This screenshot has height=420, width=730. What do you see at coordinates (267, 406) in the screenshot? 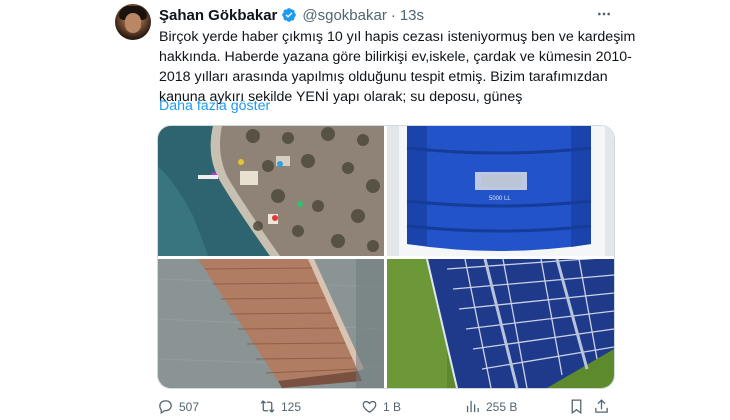
I see `retweet-icon` at bounding box center [267, 406].